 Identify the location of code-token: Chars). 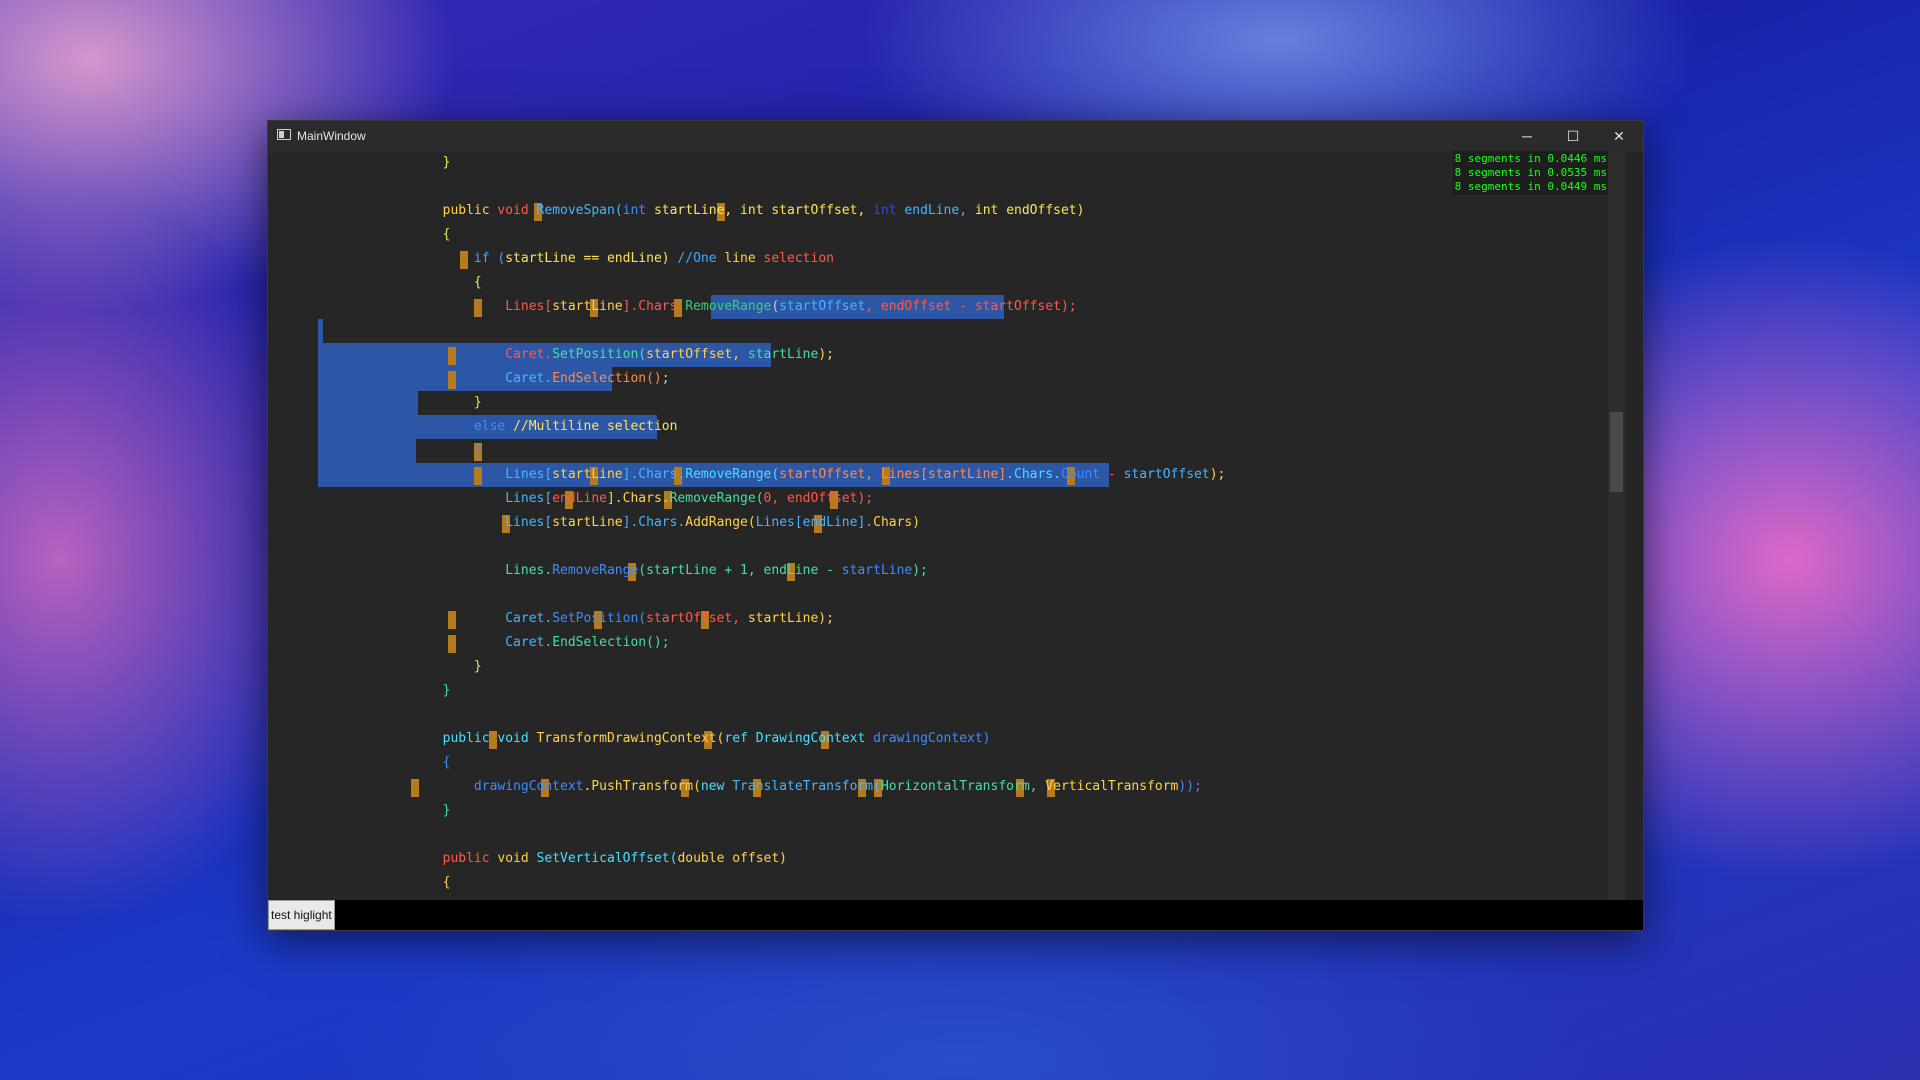
(897, 522).